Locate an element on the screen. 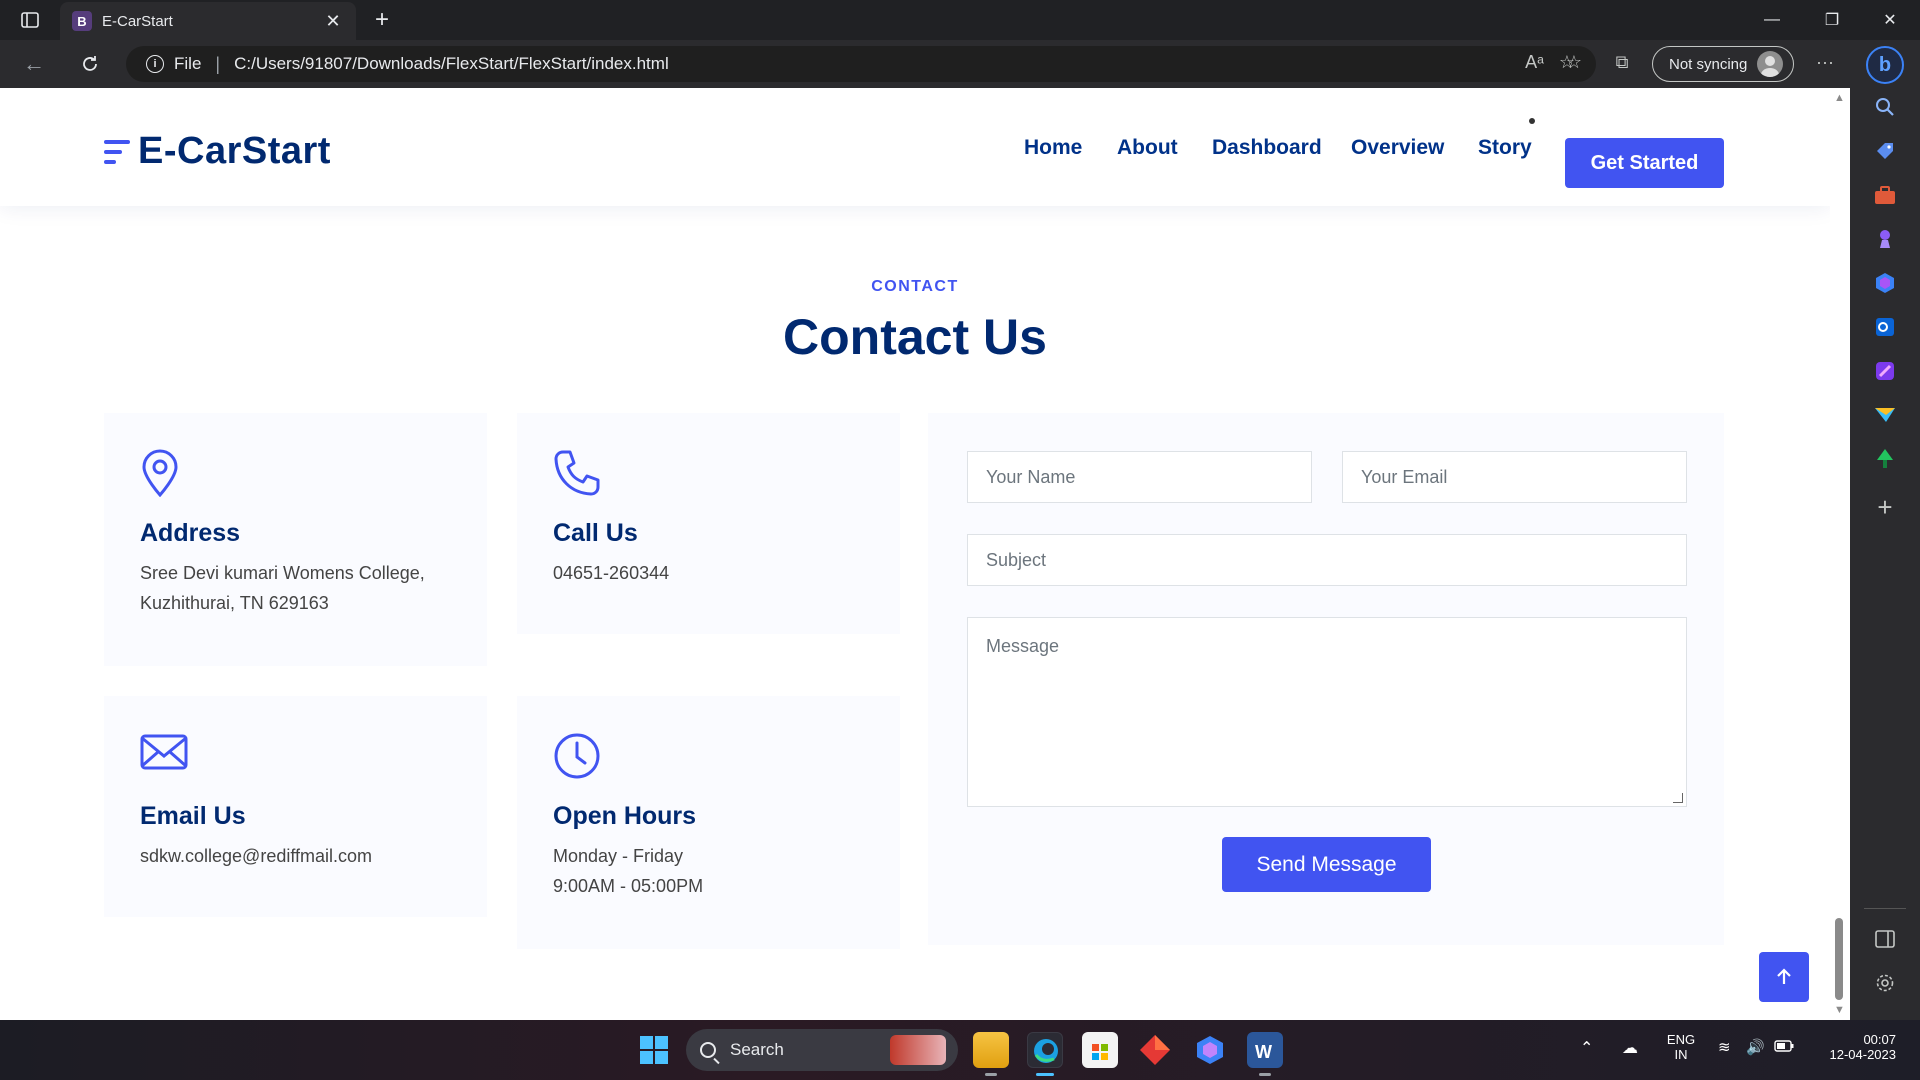  edge-sidebar: + is located at coordinates (1885, 530).